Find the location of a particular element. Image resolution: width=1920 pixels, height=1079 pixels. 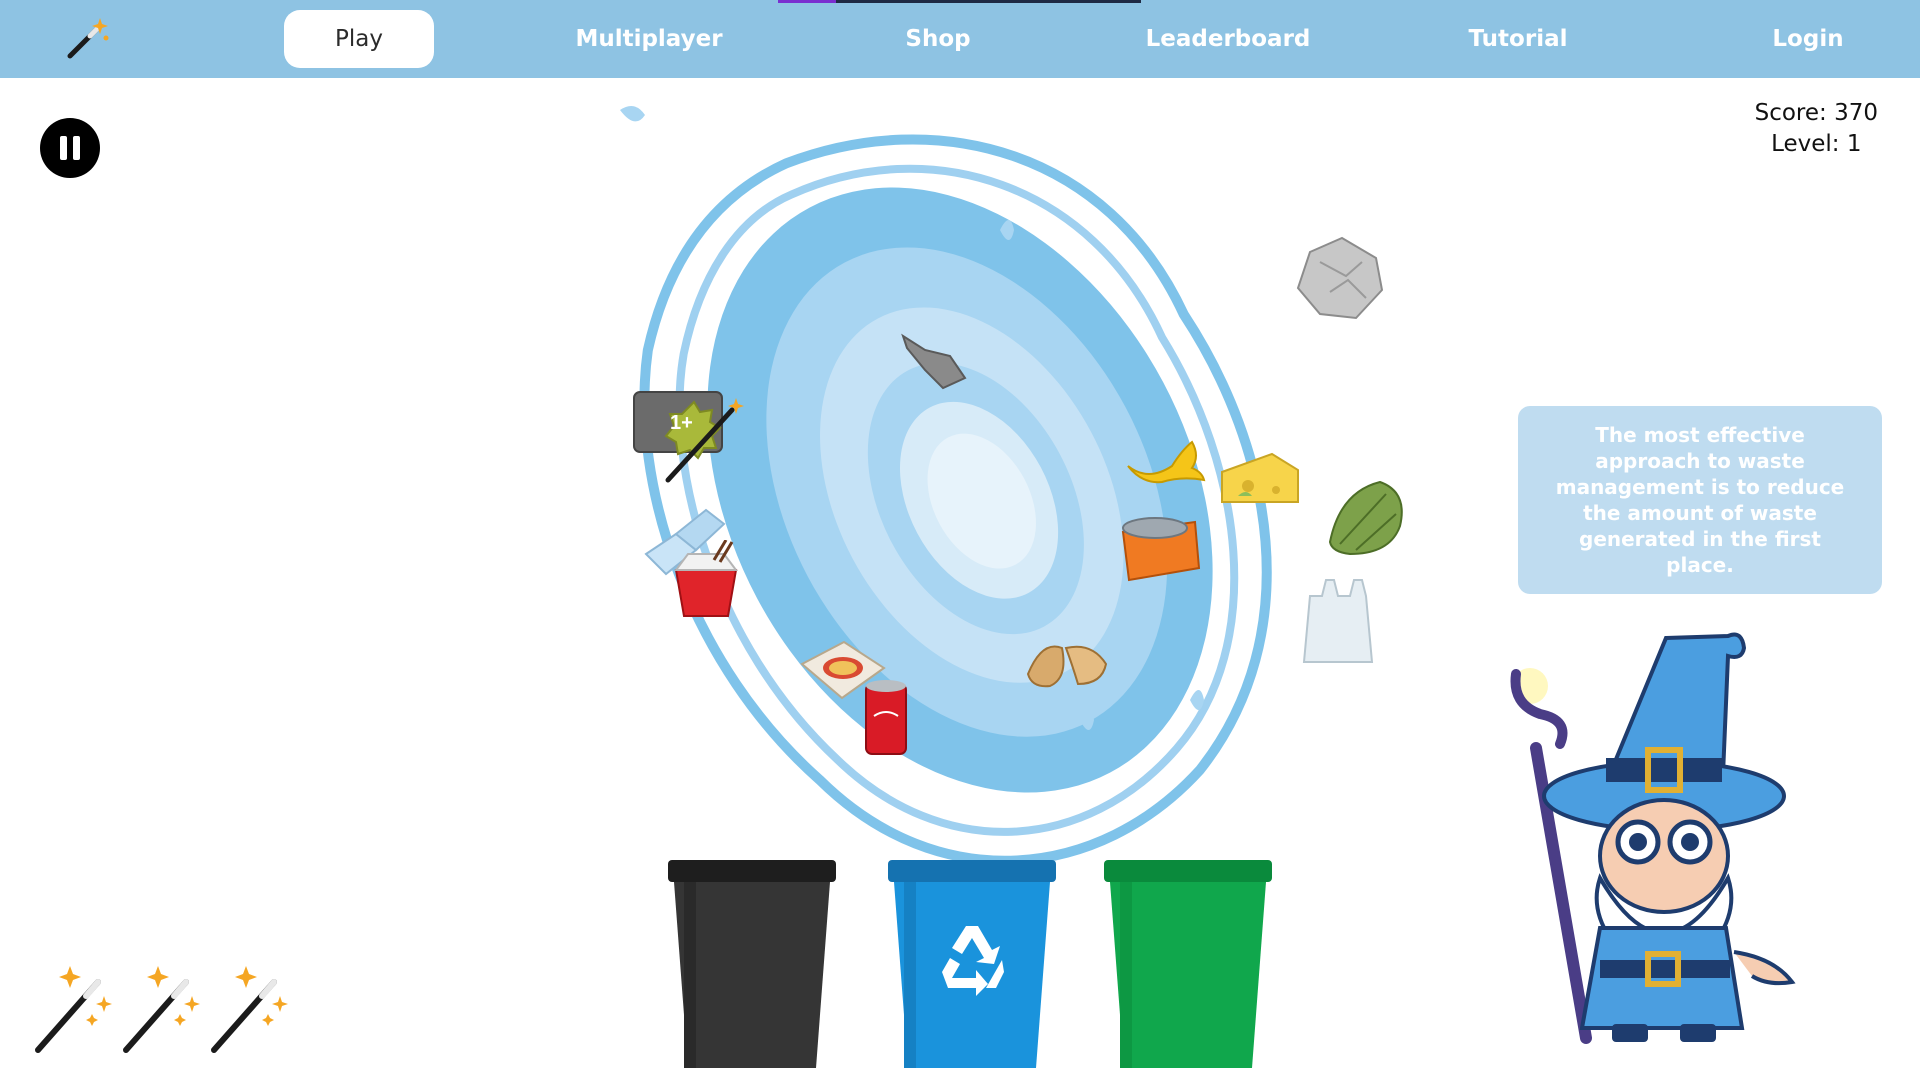

extra-wand-powerup: 1+ is located at coordinates (692, 438).